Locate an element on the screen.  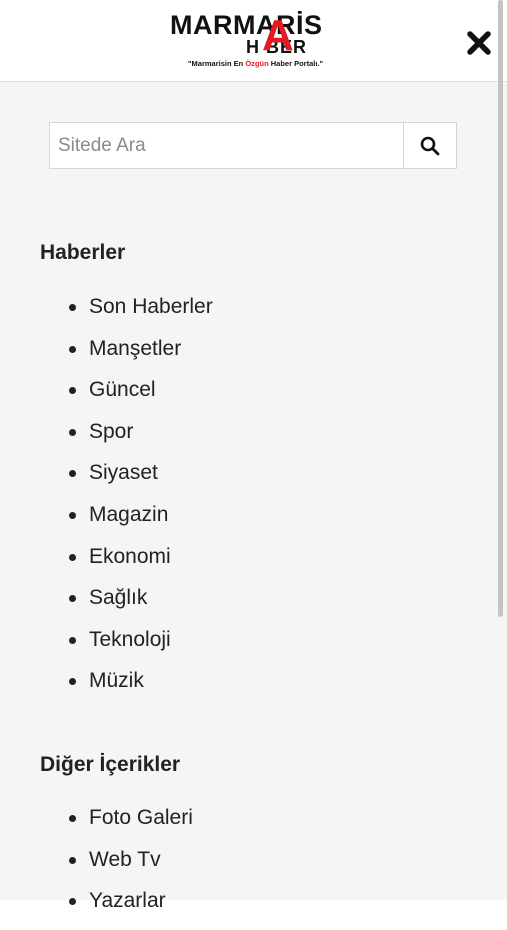
menu-item-siyaset: Siyaset is located at coordinates (106, 481).